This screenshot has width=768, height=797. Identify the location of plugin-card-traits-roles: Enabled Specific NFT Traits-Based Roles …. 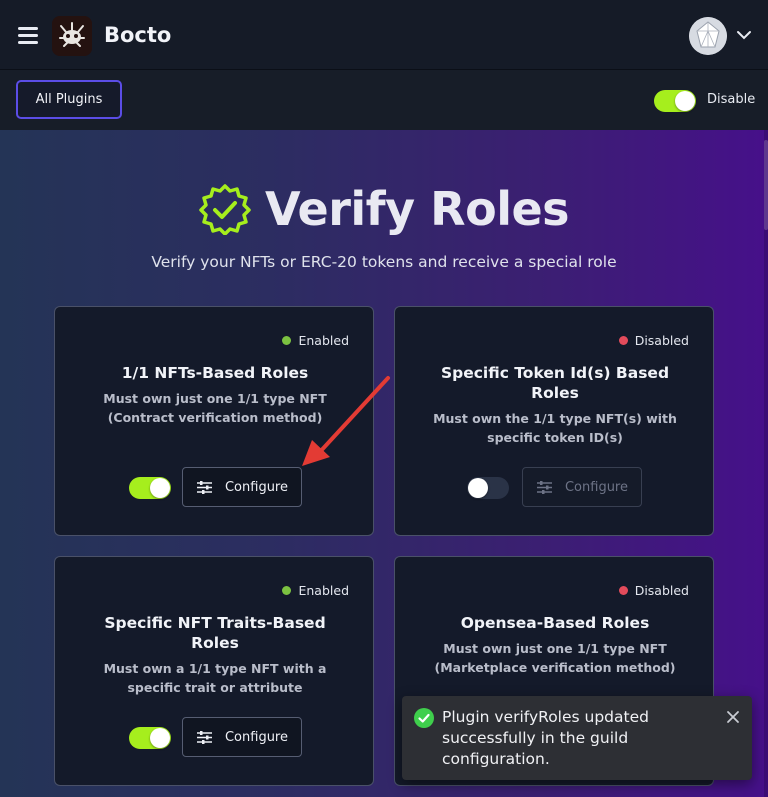
(214, 671).